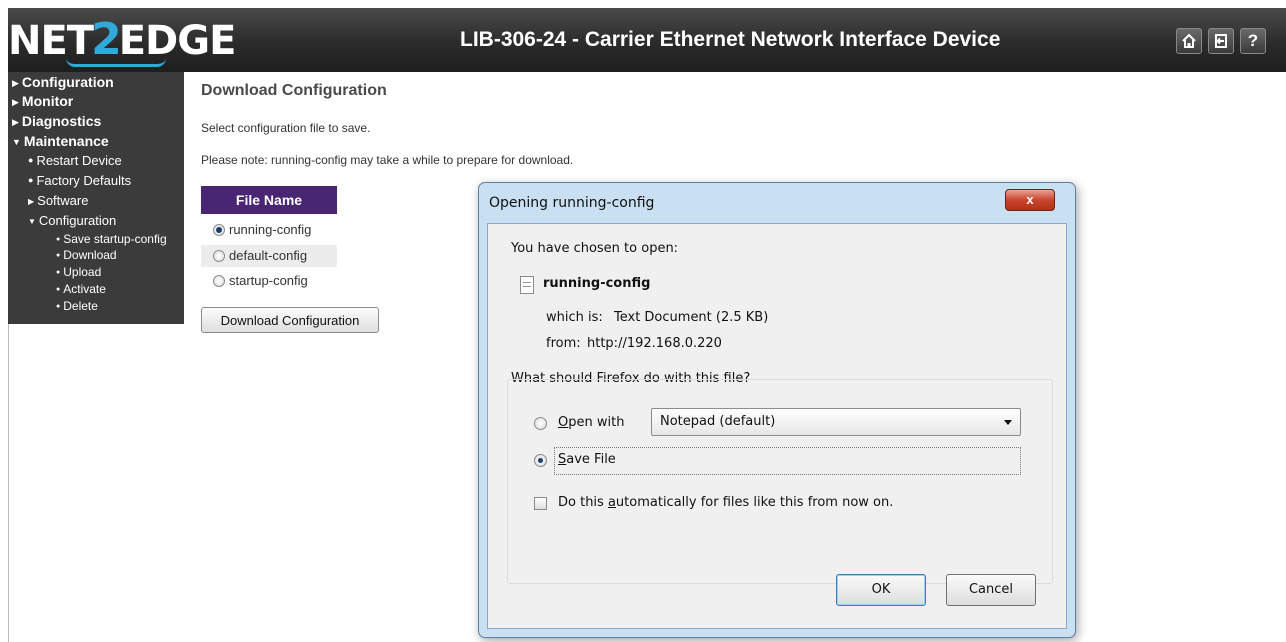 Image resolution: width=1286 pixels, height=642 pixels. I want to click on file-table-header: File Name, so click(269, 200).